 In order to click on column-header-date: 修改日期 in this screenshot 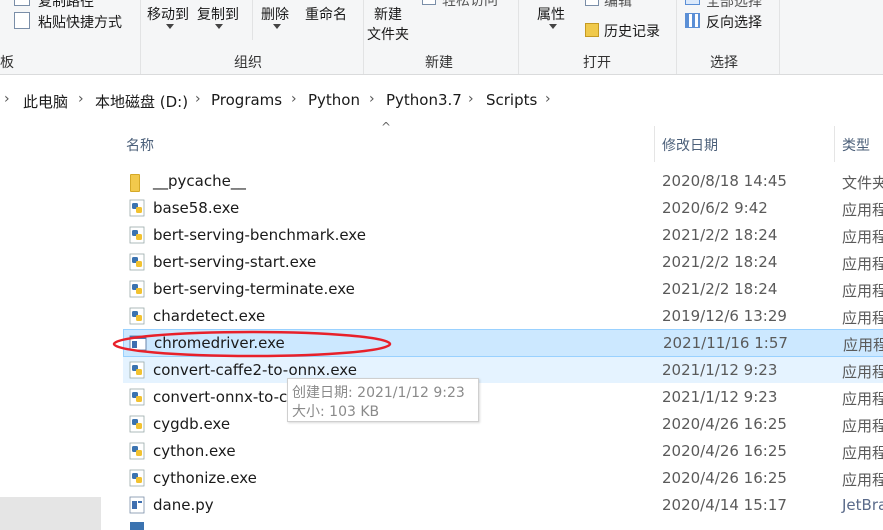, I will do `click(690, 145)`.